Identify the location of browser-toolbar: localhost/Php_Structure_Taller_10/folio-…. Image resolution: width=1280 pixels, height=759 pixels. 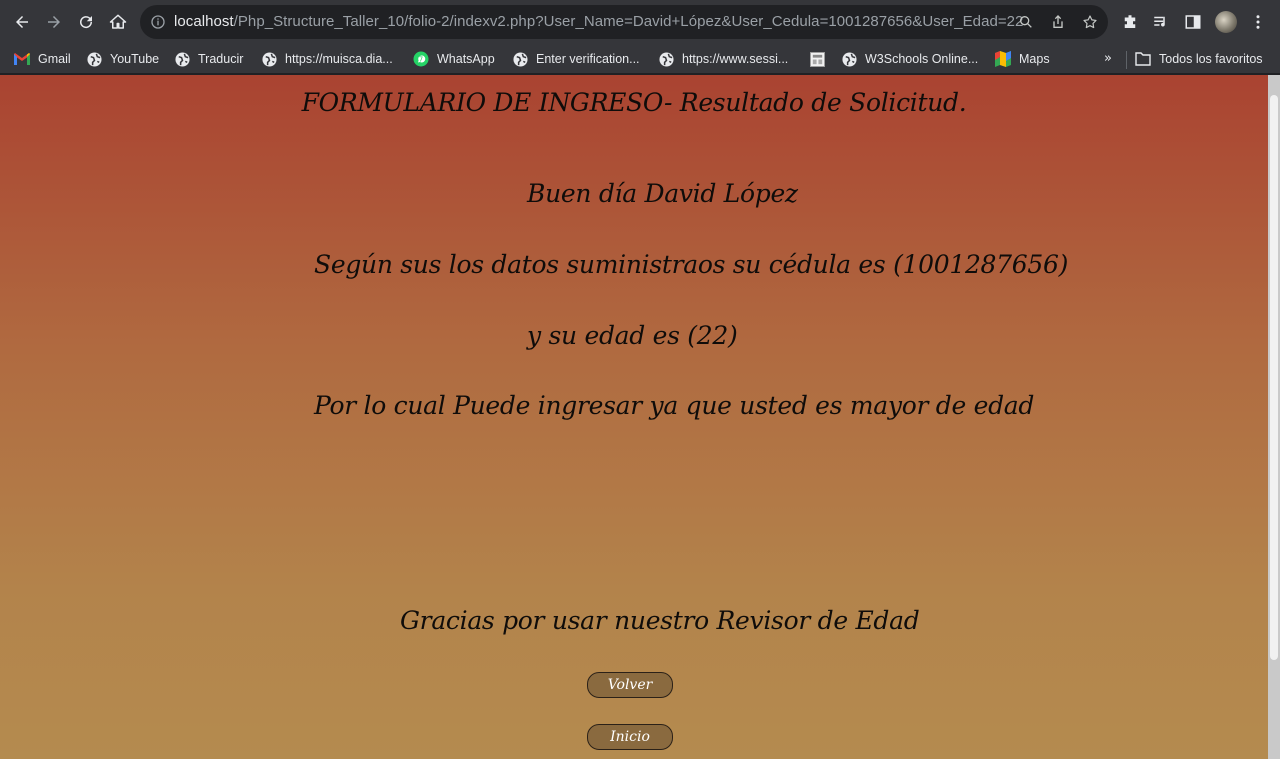
(640, 22).